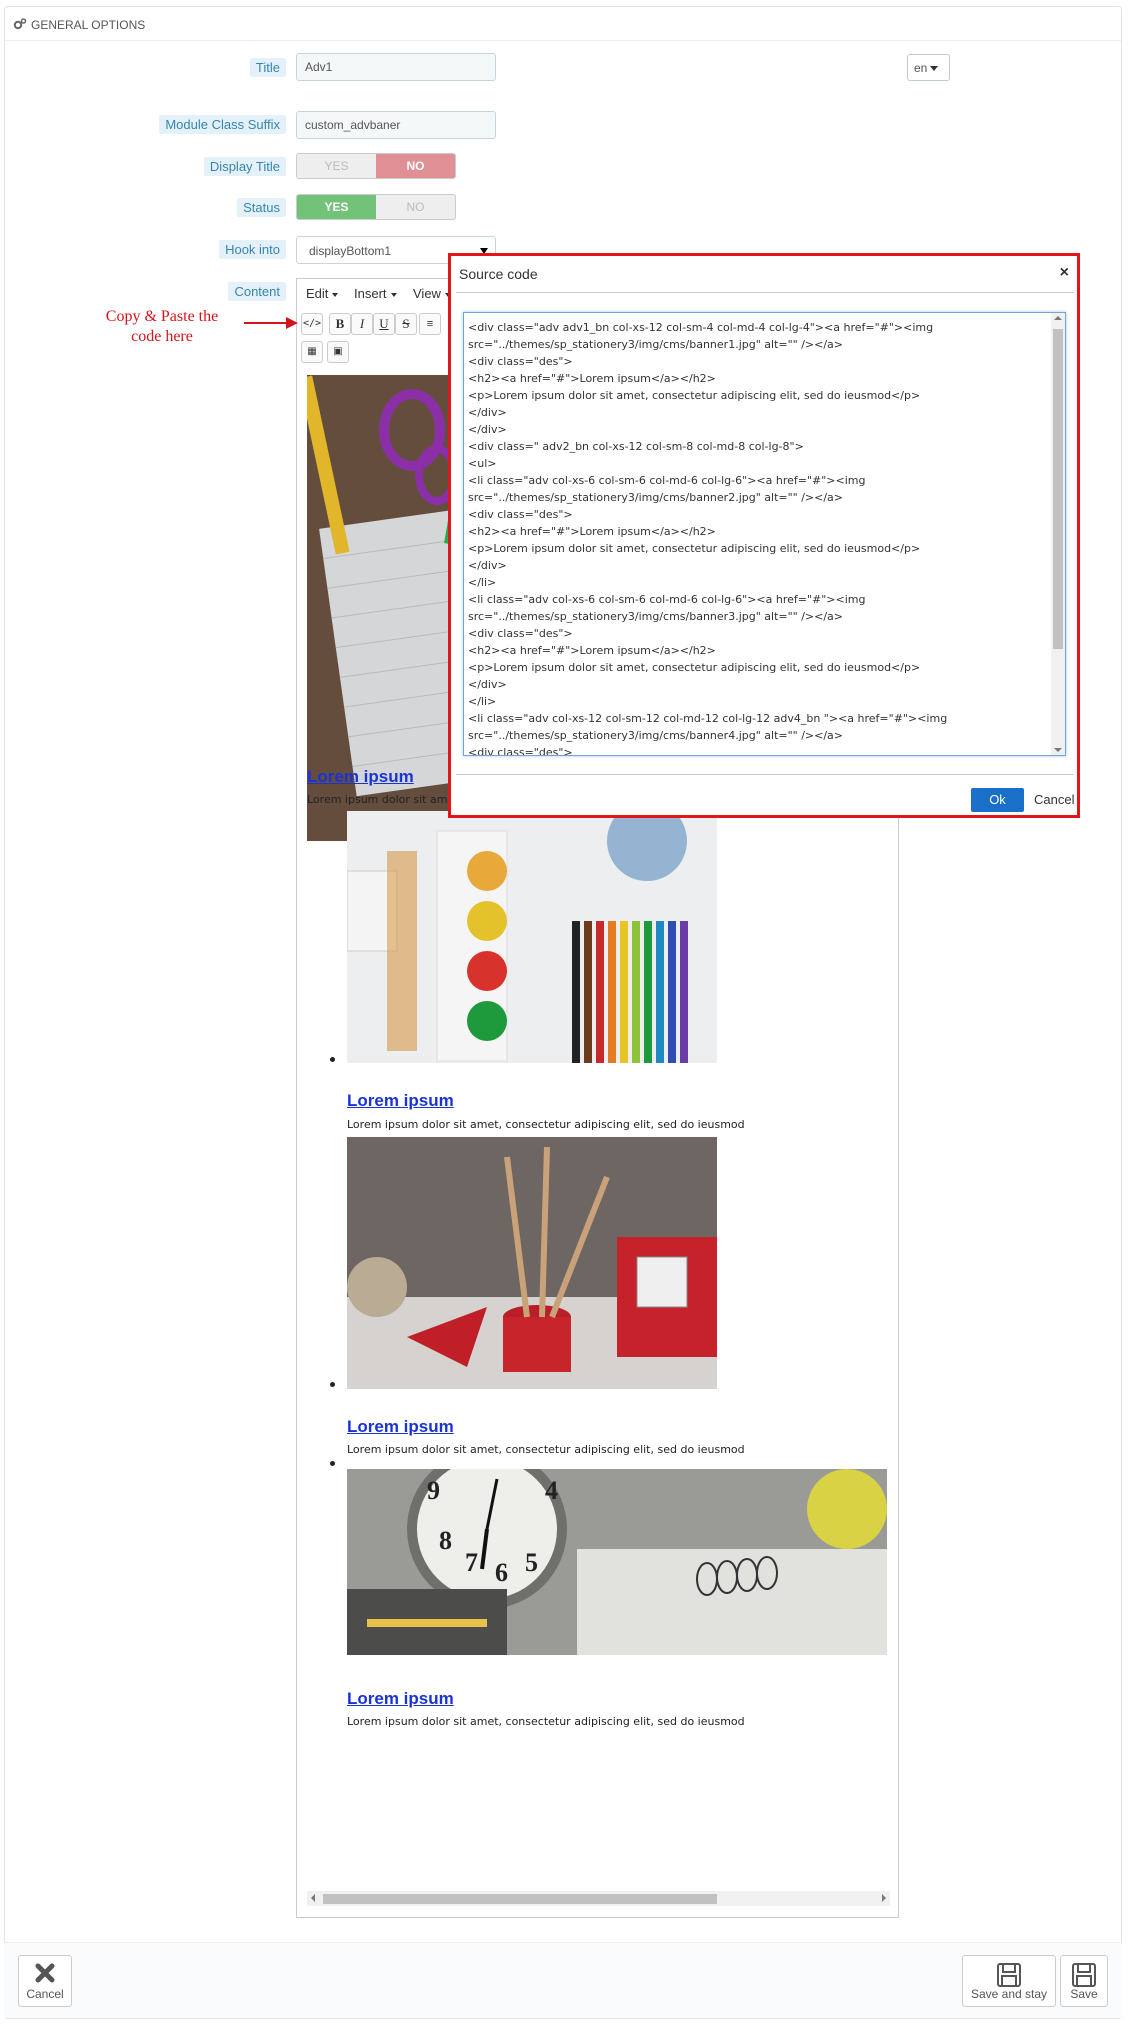  I want to click on svg-text: 9, so click(433, 1490).